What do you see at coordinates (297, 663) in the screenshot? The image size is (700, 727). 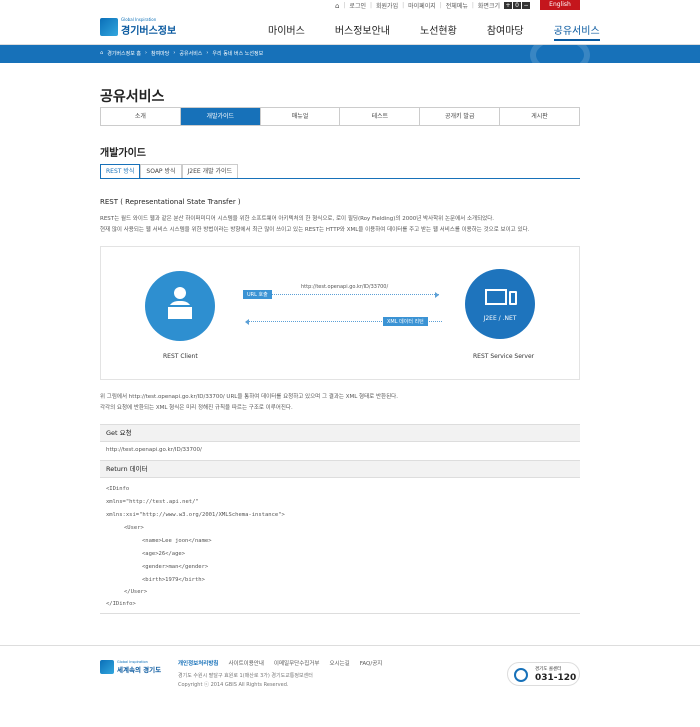 I see `email-refusal-link: 이메일무단수집거부` at bounding box center [297, 663].